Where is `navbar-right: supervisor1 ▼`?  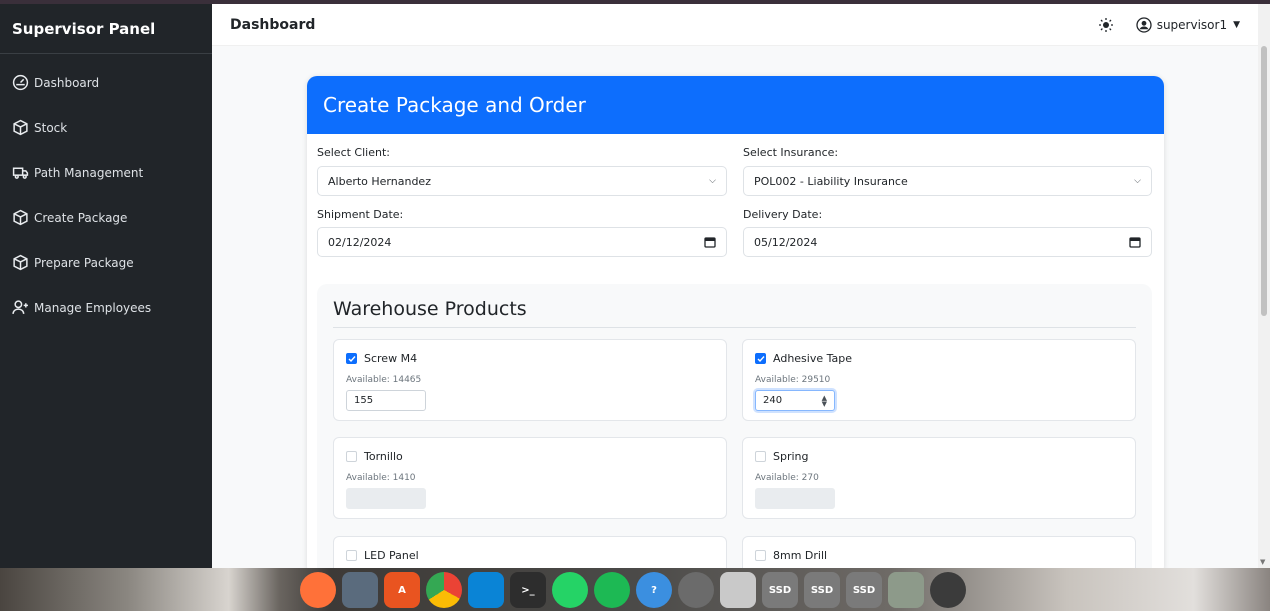
navbar-right: supervisor1 ▼ is located at coordinates (1169, 24).